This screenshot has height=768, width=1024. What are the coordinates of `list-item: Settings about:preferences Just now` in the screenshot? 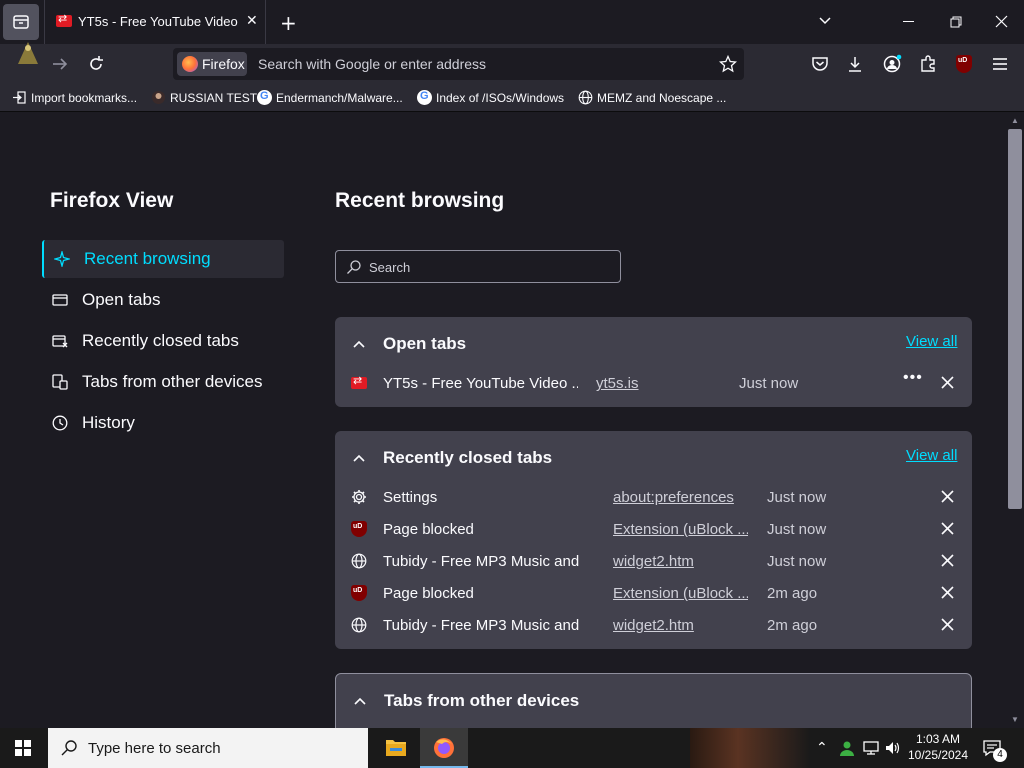 It's located at (653, 497).